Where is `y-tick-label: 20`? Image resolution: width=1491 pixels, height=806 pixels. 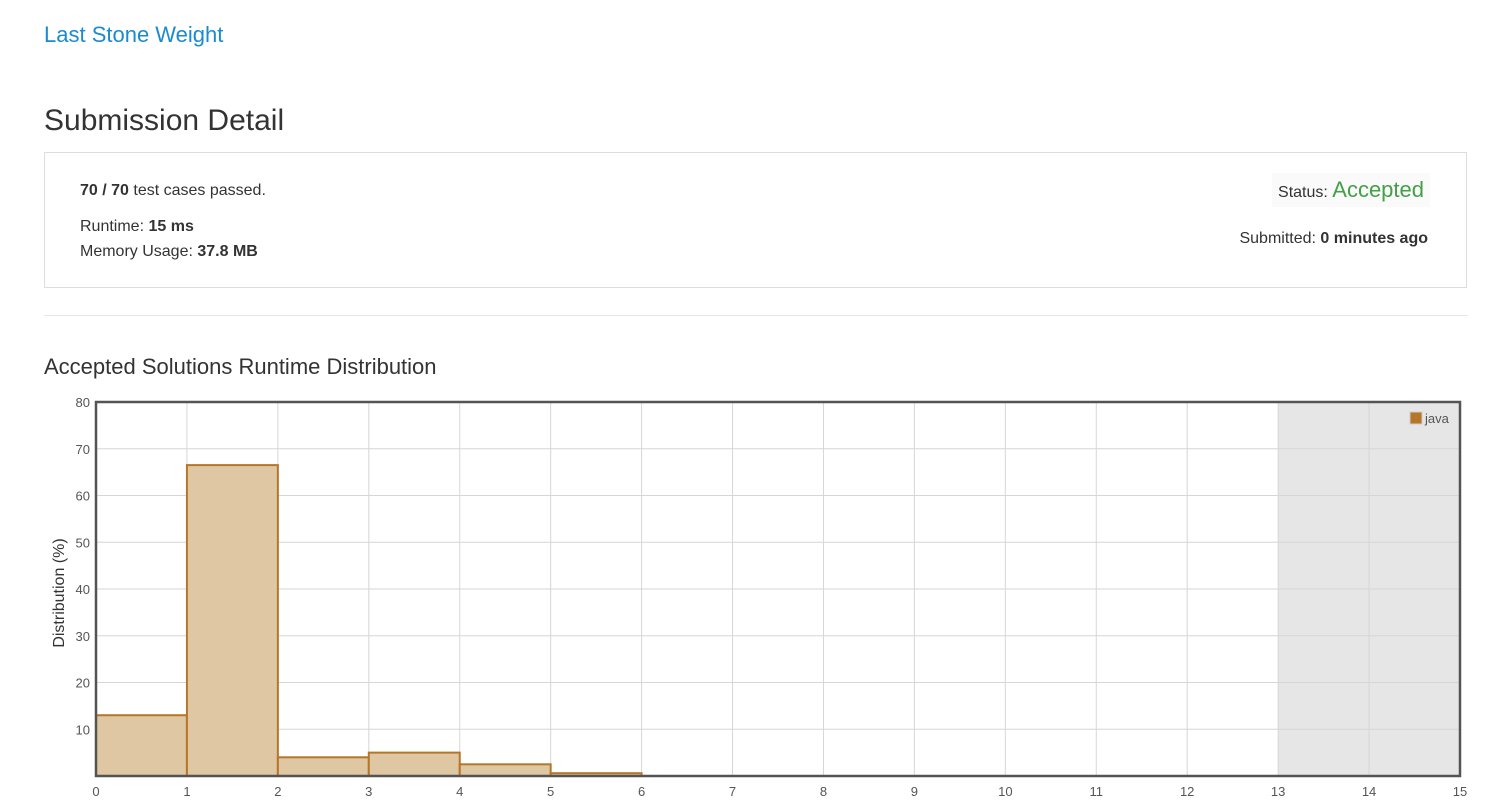 y-tick-label: 20 is located at coordinates (83, 683).